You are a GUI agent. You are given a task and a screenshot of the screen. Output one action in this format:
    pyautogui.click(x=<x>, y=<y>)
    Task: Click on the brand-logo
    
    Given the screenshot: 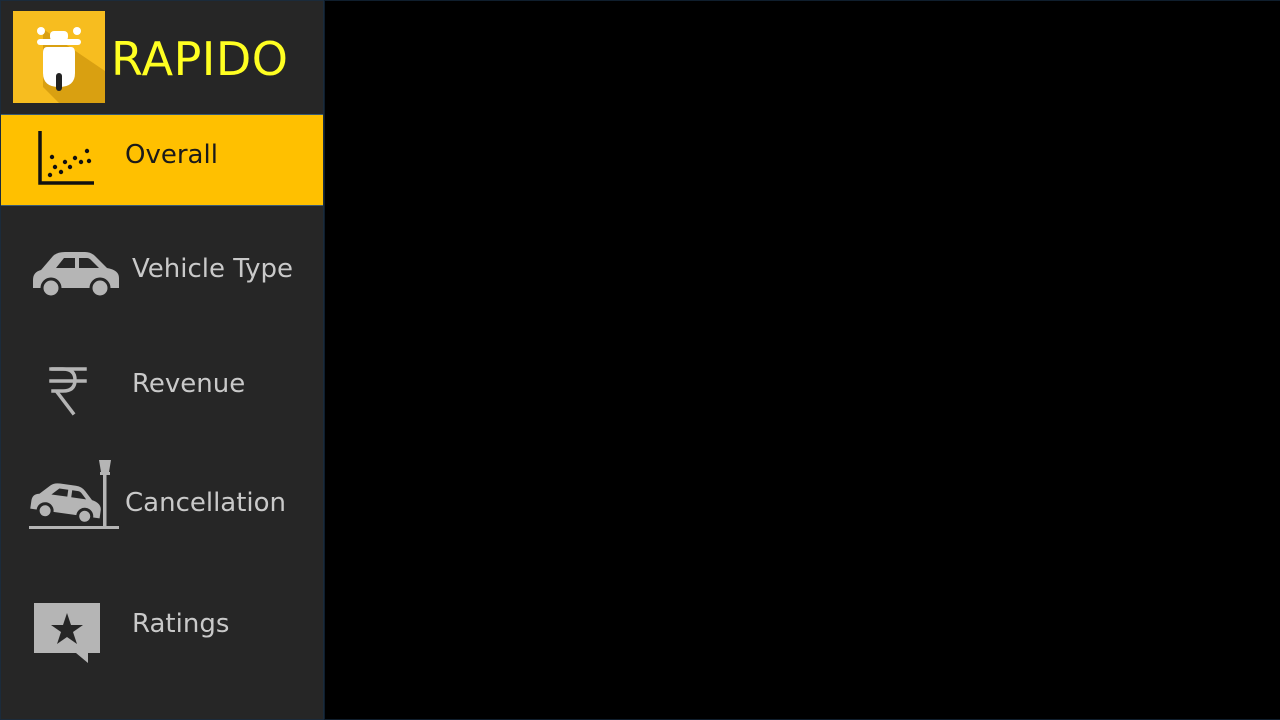 What is the action you would take?
    pyautogui.click(x=59, y=57)
    